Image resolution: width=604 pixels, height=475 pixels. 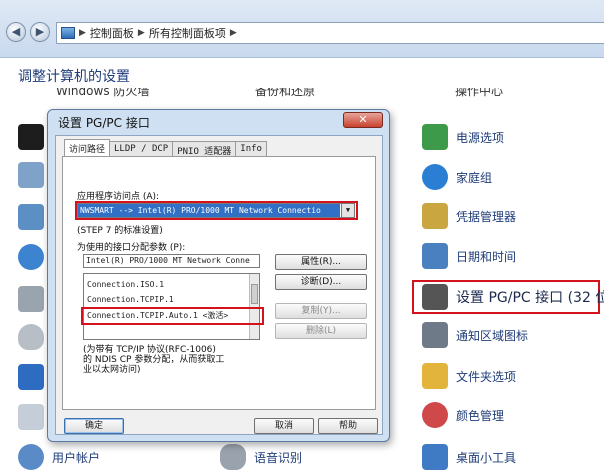 What do you see at coordinates (475, 335) in the screenshot?
I see `cp-item-notification-area: 通知区域图标` at bounding box center [475, 335].